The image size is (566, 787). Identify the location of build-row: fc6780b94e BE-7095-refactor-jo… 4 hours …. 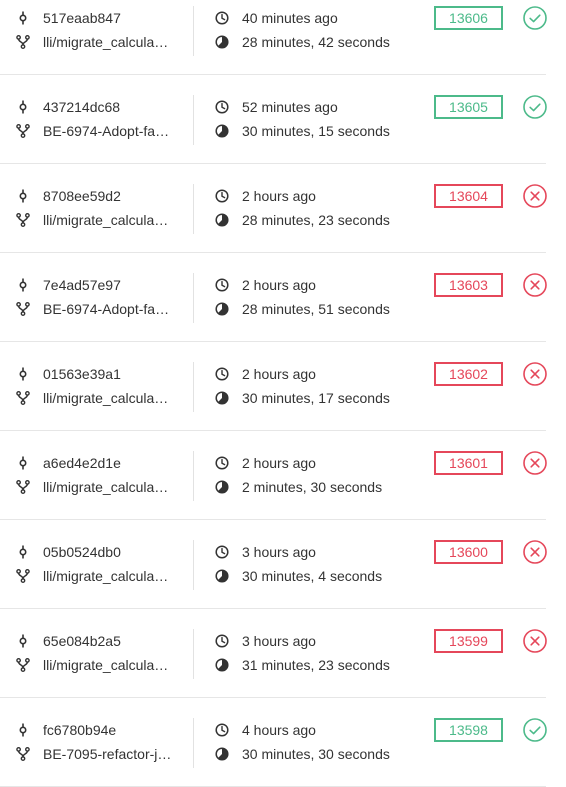
(273, 742).